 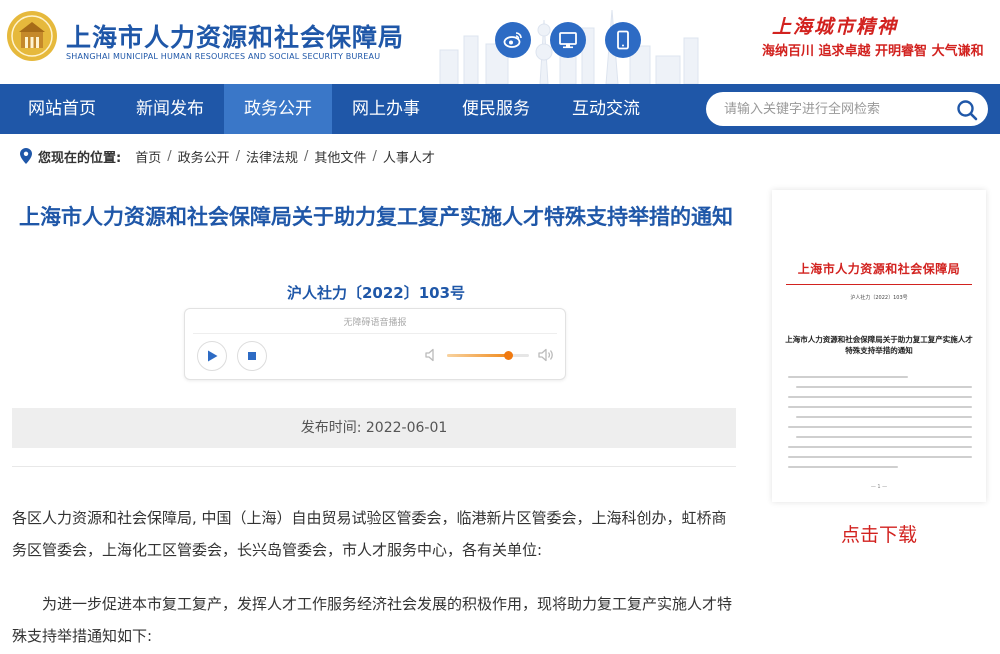 What do you see at coordinates (340, 156) in the screenshot?
I see `breadcrumb-other-files: 其他文件` at bounding box center [340, 156].